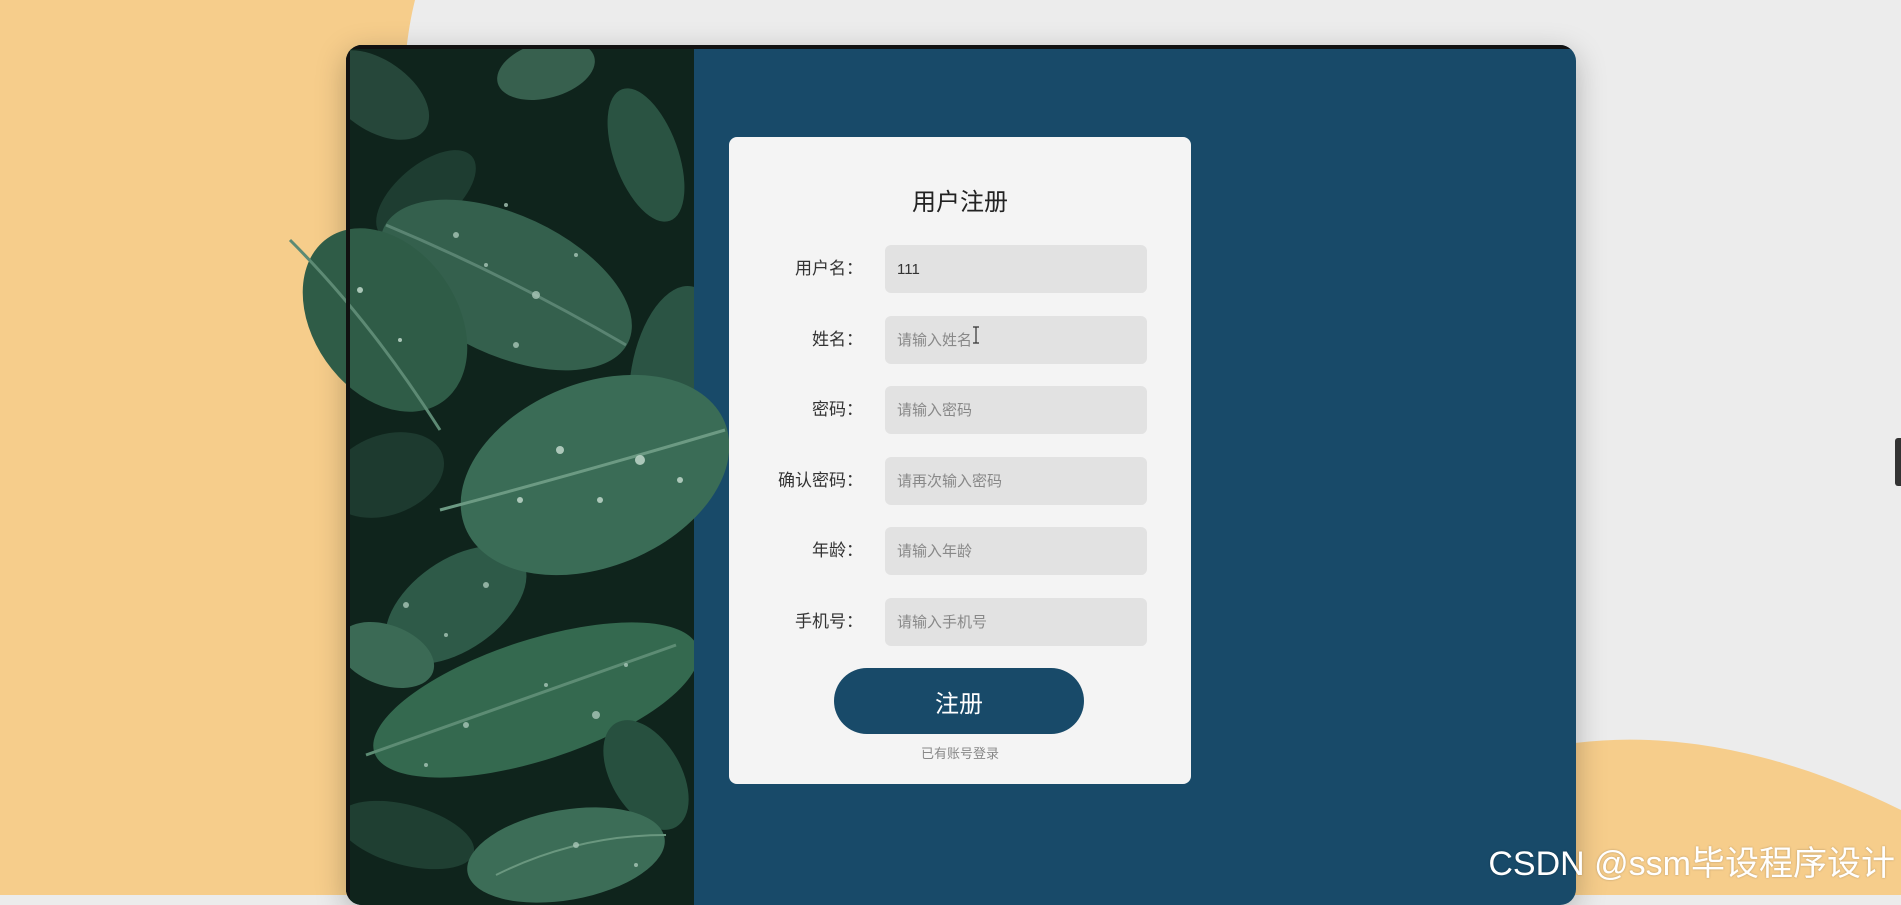 The image size is (1901, 905). What do you see at coordinates (1016, 269) in the screenshot?
I see `username-input` at bounding box center [1016, 269].